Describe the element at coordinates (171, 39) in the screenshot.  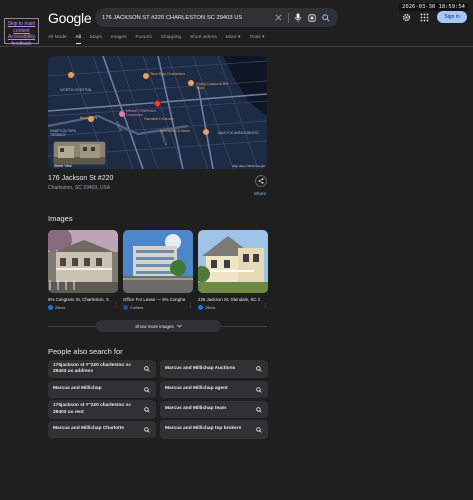
I see `tab-shopping: Shopping` at that location.